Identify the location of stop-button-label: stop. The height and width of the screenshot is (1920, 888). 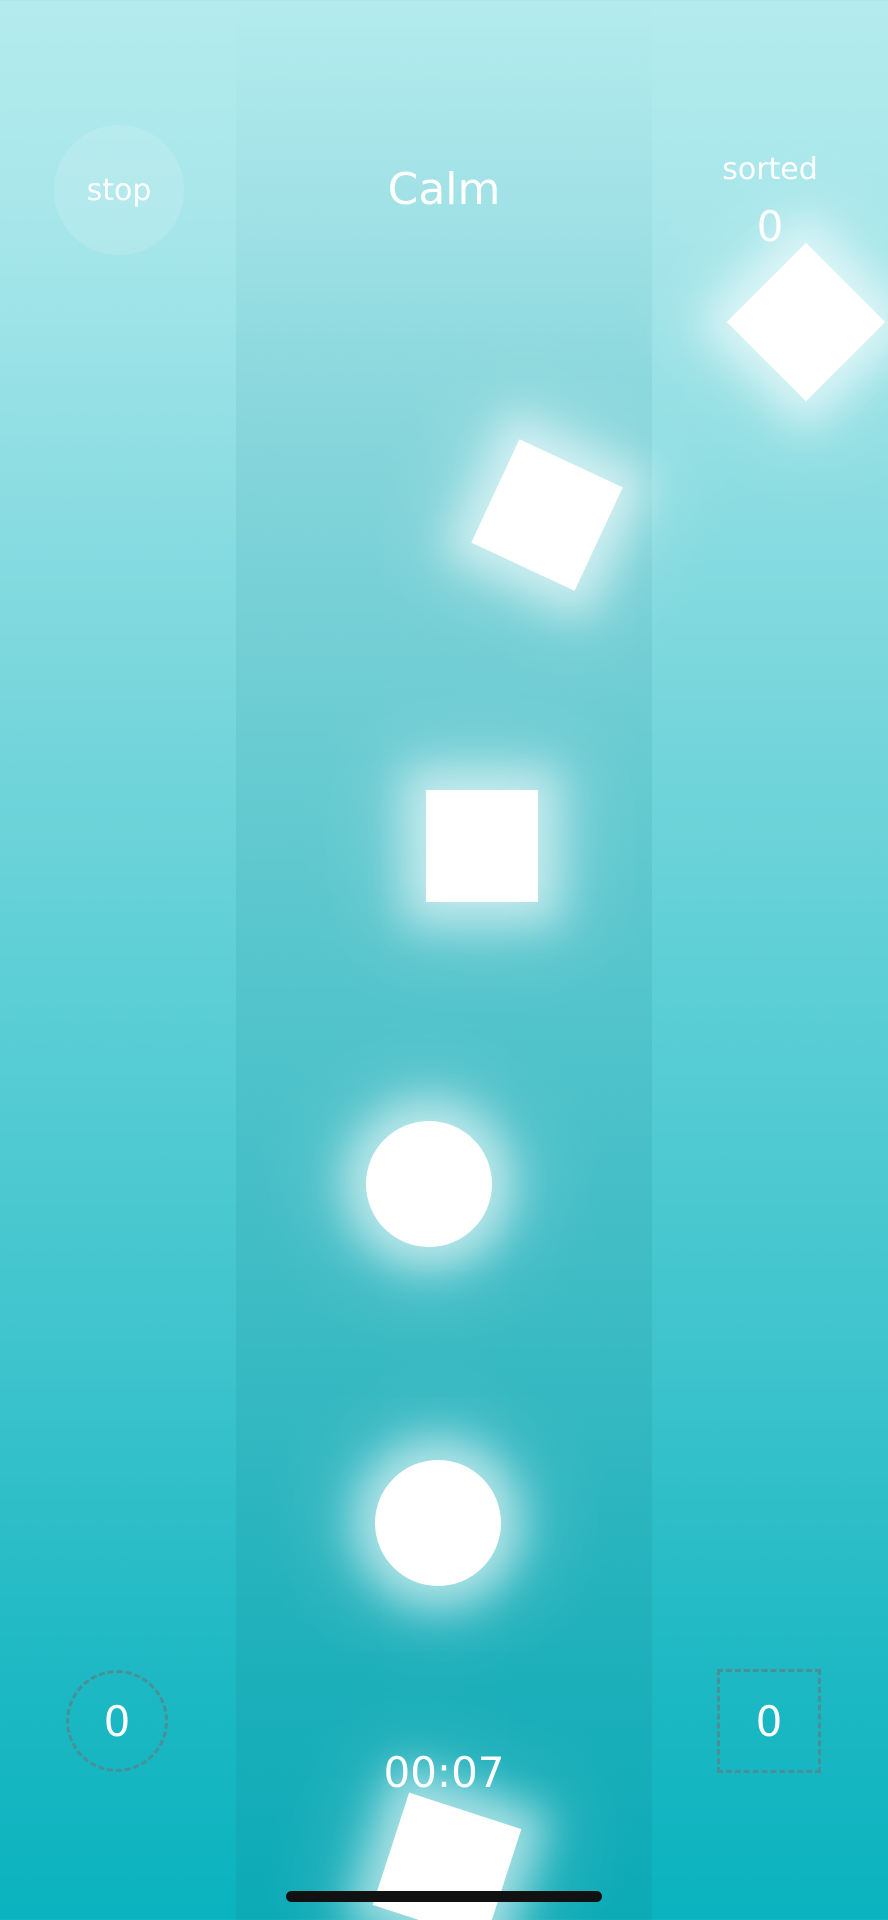
(119, 190).